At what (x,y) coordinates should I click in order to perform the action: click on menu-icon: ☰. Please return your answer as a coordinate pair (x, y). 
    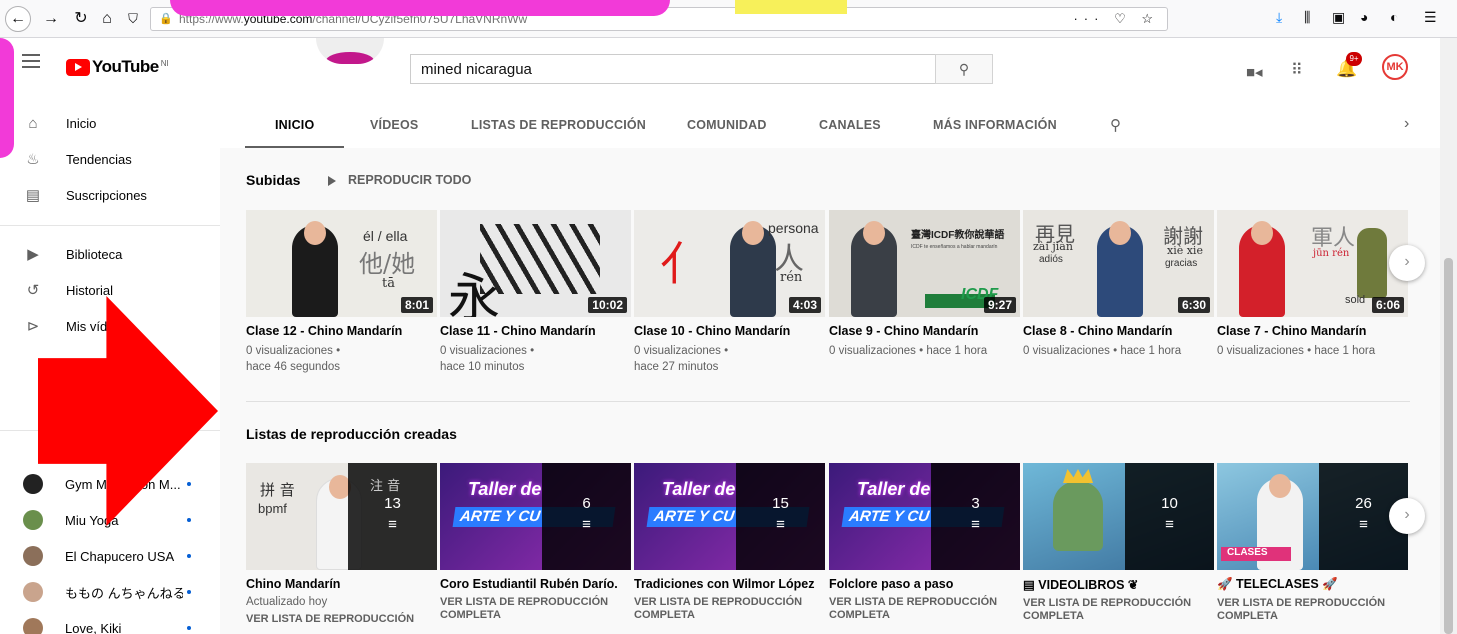
    Looking at the image, I should click on (1430, 17).